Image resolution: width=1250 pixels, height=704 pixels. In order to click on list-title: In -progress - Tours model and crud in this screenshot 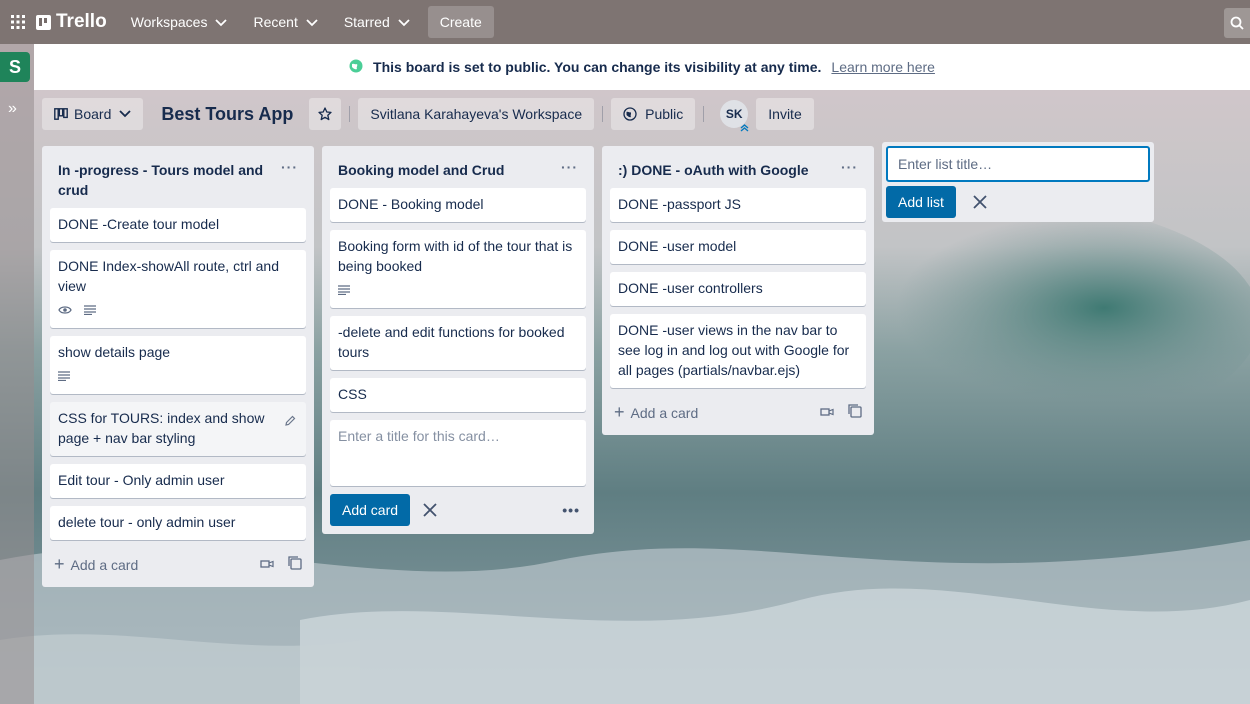, I will do `click(168, 180)`.